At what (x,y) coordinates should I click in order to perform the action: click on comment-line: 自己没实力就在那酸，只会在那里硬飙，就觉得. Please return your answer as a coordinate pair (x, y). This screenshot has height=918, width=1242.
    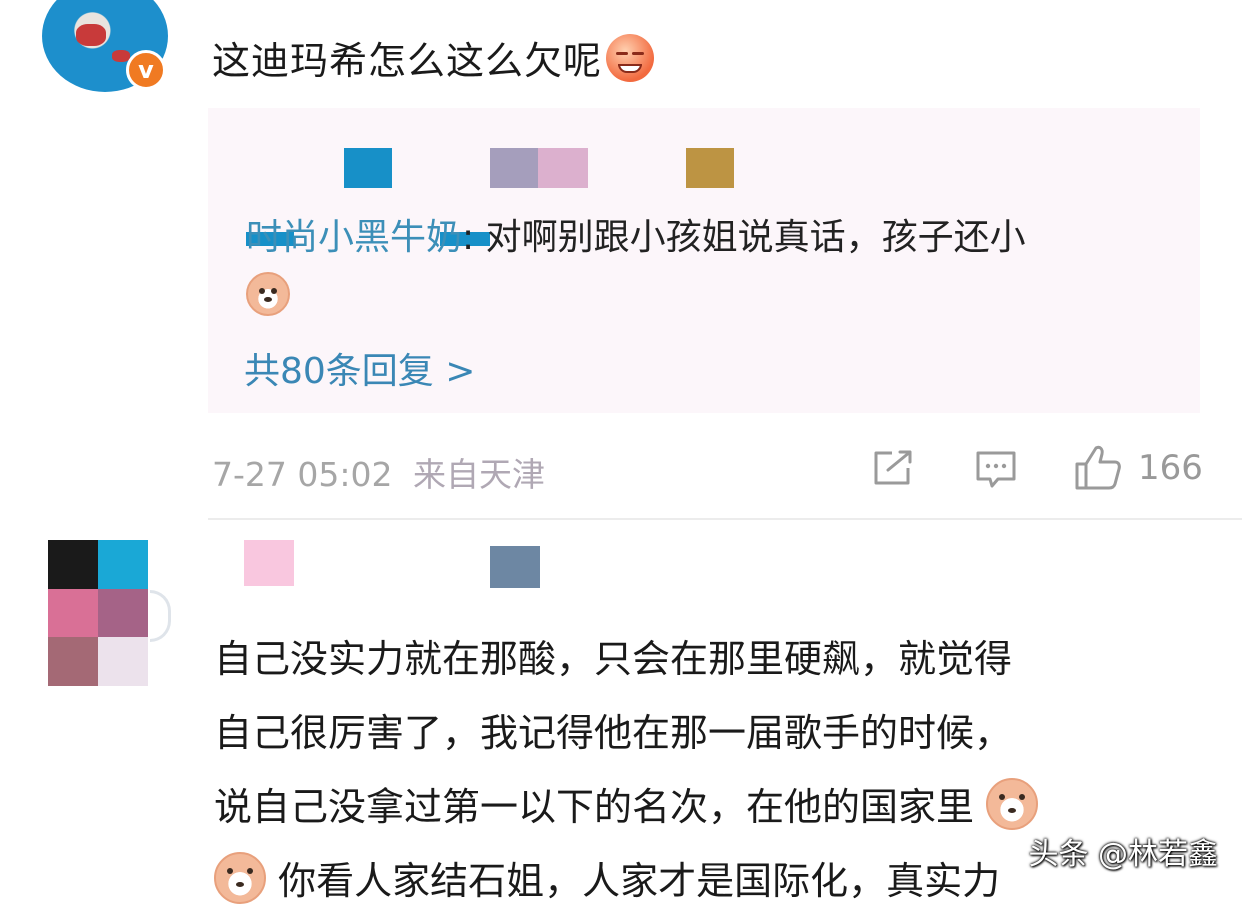
    Looking at the image, I should click on (613, 659).